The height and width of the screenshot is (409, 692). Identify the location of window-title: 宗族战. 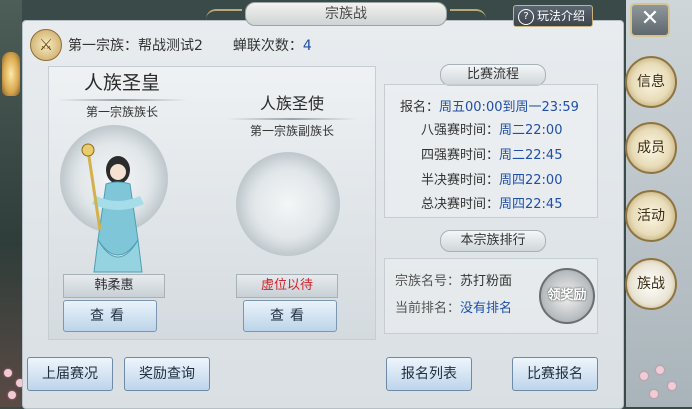
(346, 14).